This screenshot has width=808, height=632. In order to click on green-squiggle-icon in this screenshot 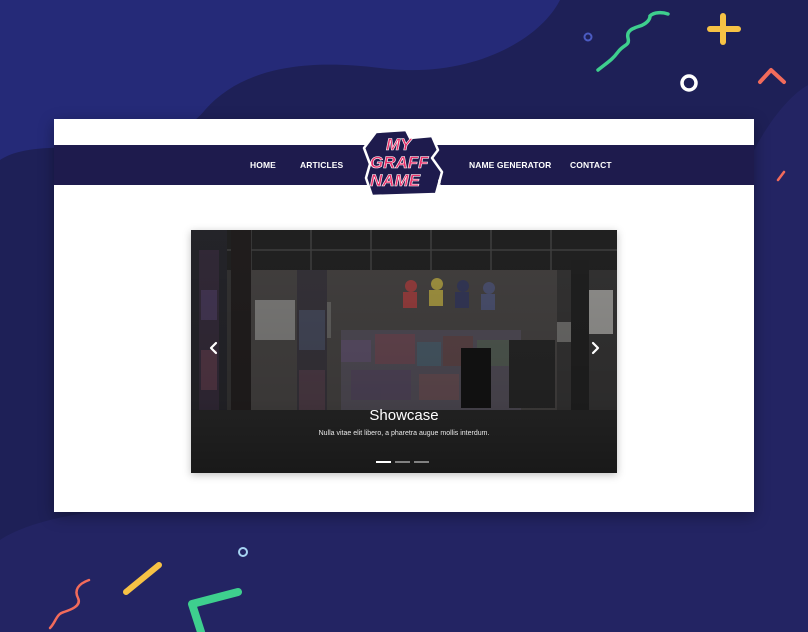, I will do `click(633, 41)`.